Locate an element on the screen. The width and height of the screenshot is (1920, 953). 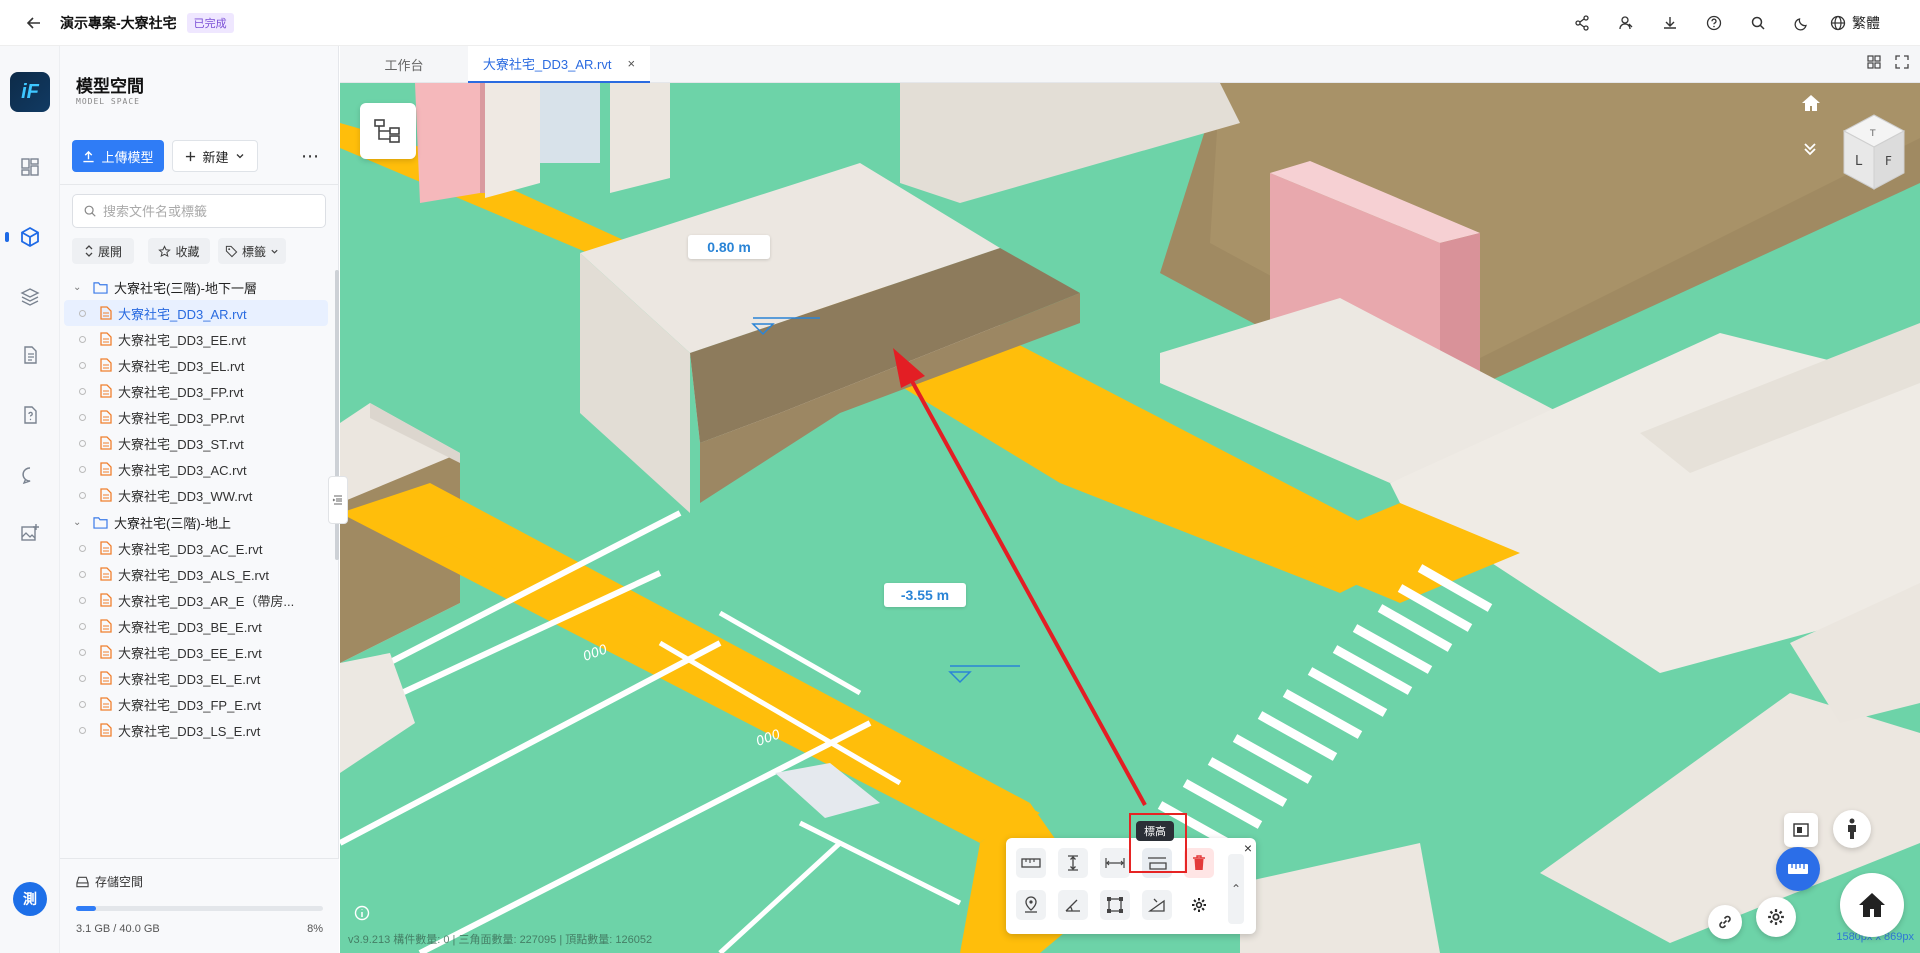
file-item: 大寮社宅_DD3_PP.rvt is located at coordinates (196, 417).